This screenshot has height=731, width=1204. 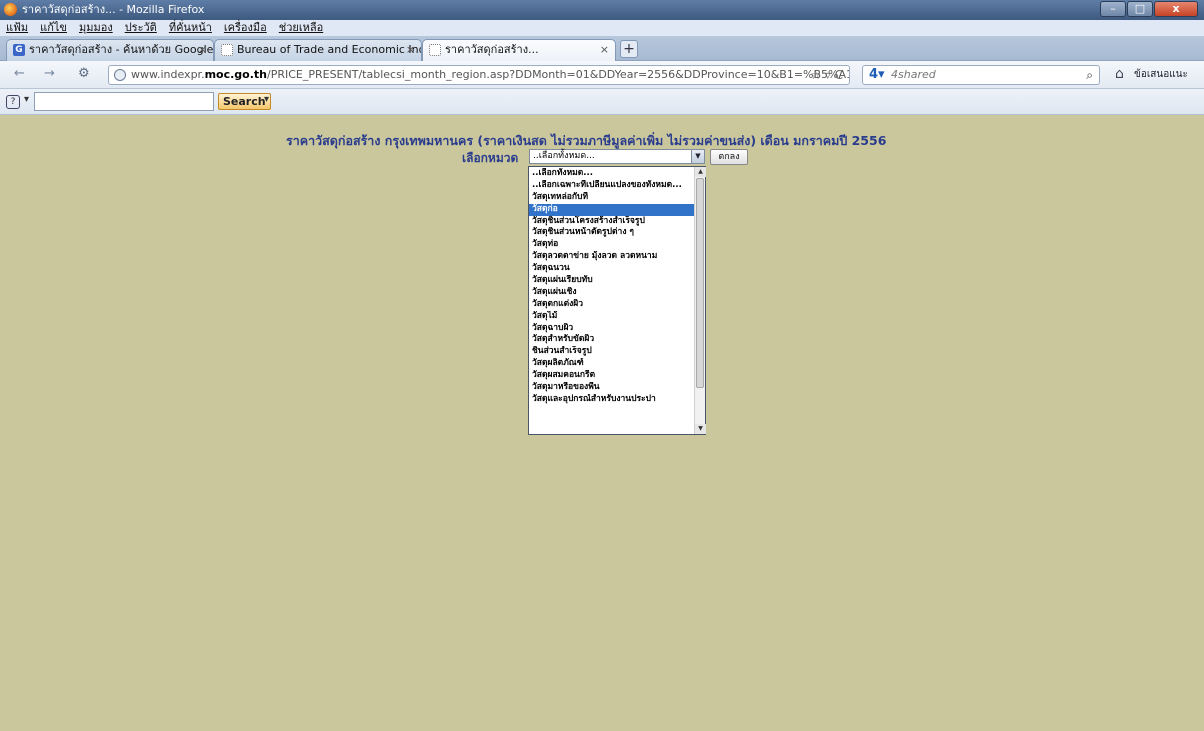 I want to click on dropdown-scrollbar: ▲ ▼, so click(x=700, y=300).